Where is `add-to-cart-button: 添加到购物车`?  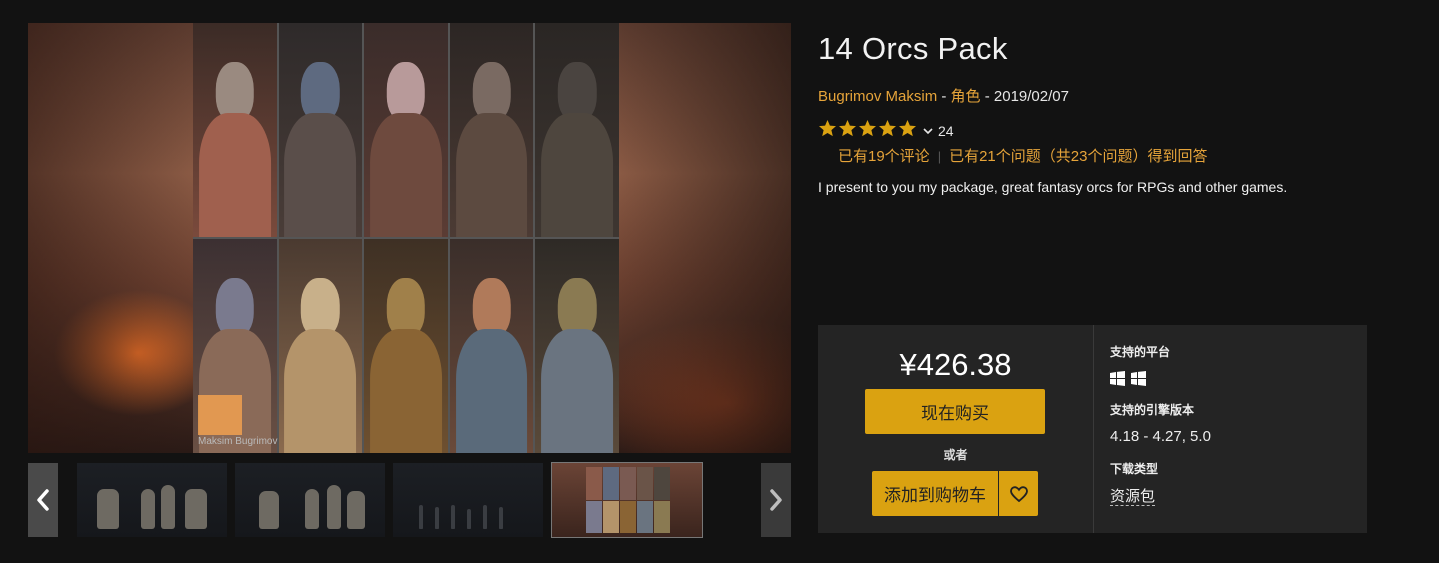
add-to-cart-button: 添加到购物车 is located at coordinates (935, 493).